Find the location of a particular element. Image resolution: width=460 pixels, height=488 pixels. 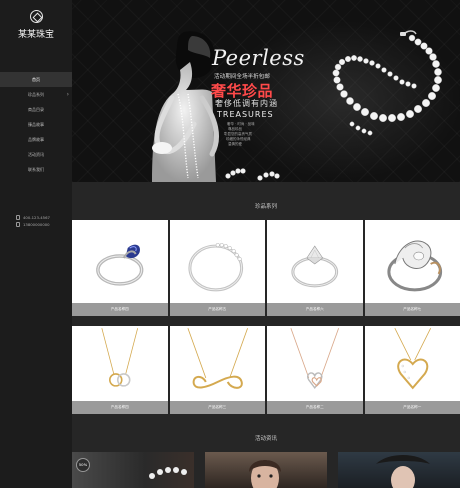

pearl-necklace-image is located at coordinates (387, 83).